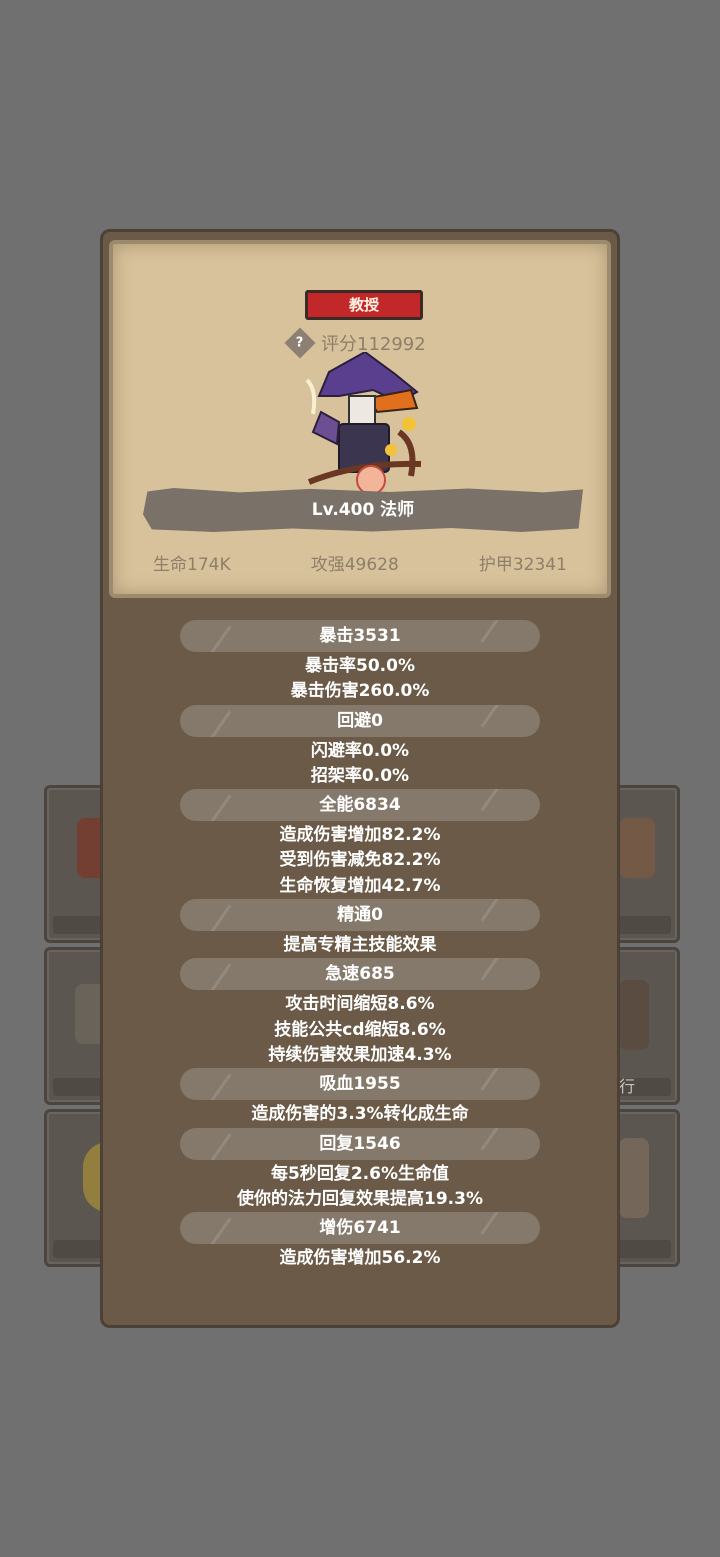 The width and height of the screenshot is (720, 1557). What do you see at coordinates (637, 848) in the screenshot?
I see `backpack-icon` at bounding box center [637, 848].